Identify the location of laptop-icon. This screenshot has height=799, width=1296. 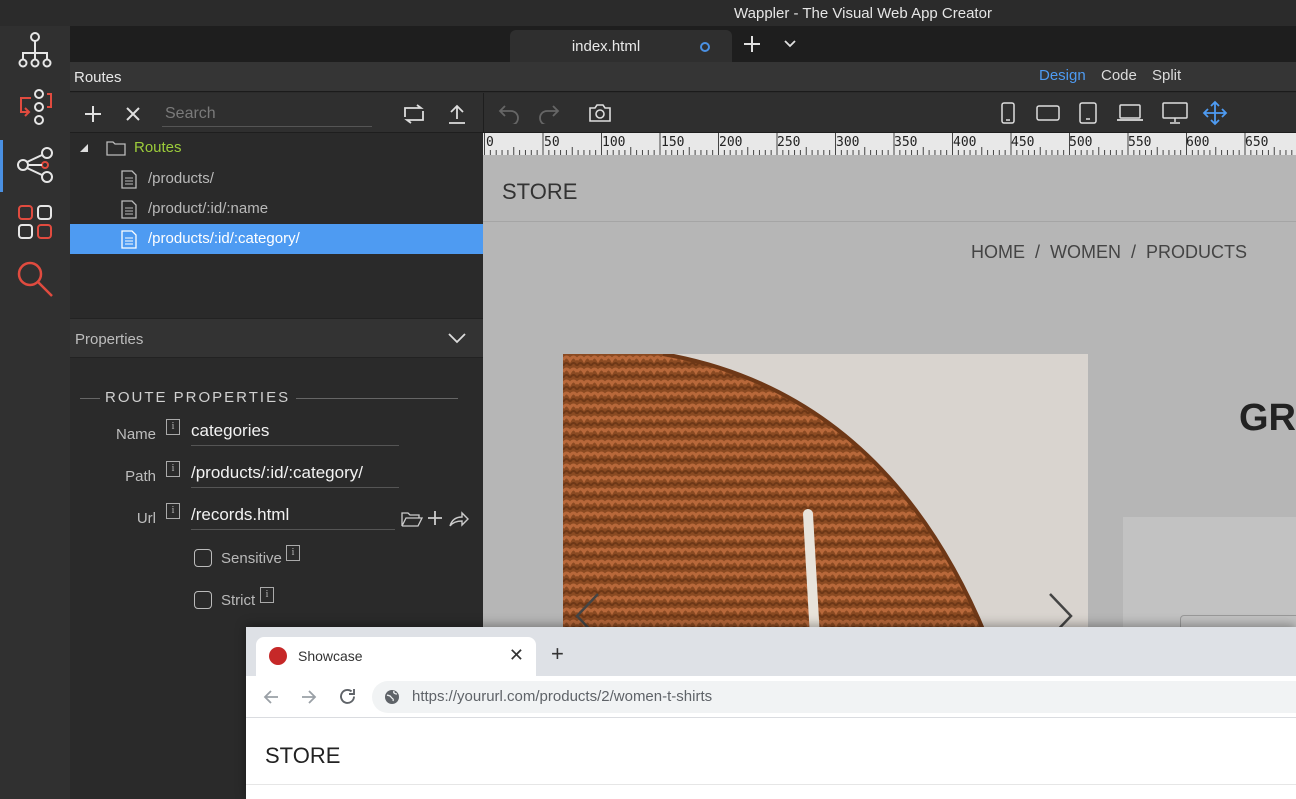
(1130, 113).